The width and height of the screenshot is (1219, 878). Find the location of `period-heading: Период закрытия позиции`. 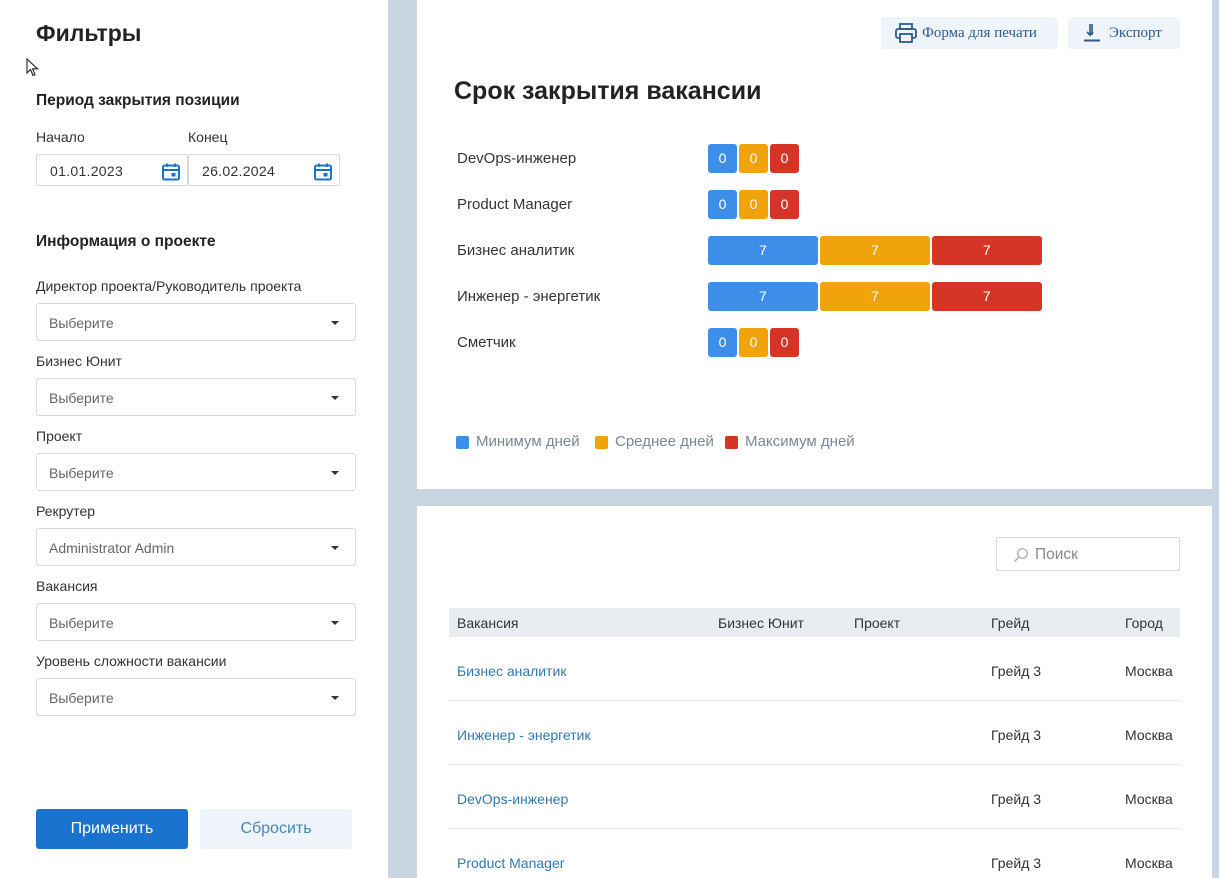

period-heading: Период закрытия позиции is located at coordinates (138, 100).